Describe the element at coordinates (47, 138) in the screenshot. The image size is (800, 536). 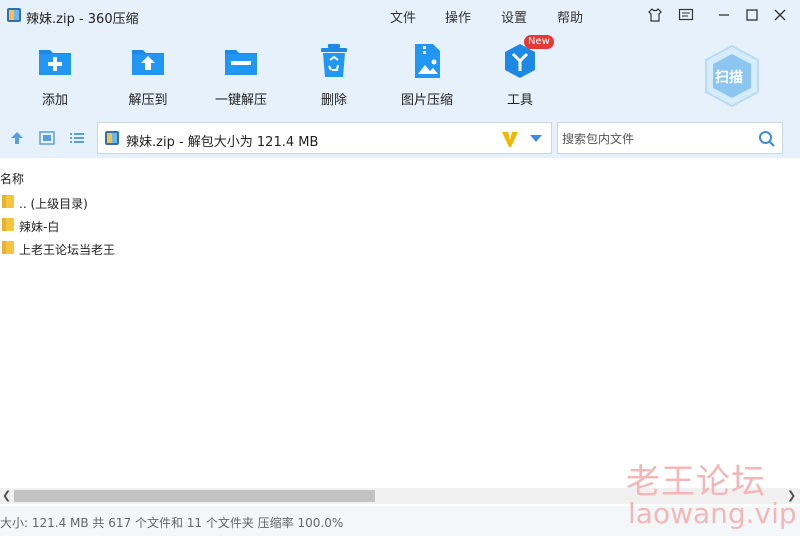
I see `thumbnail-view-icon` at that location.